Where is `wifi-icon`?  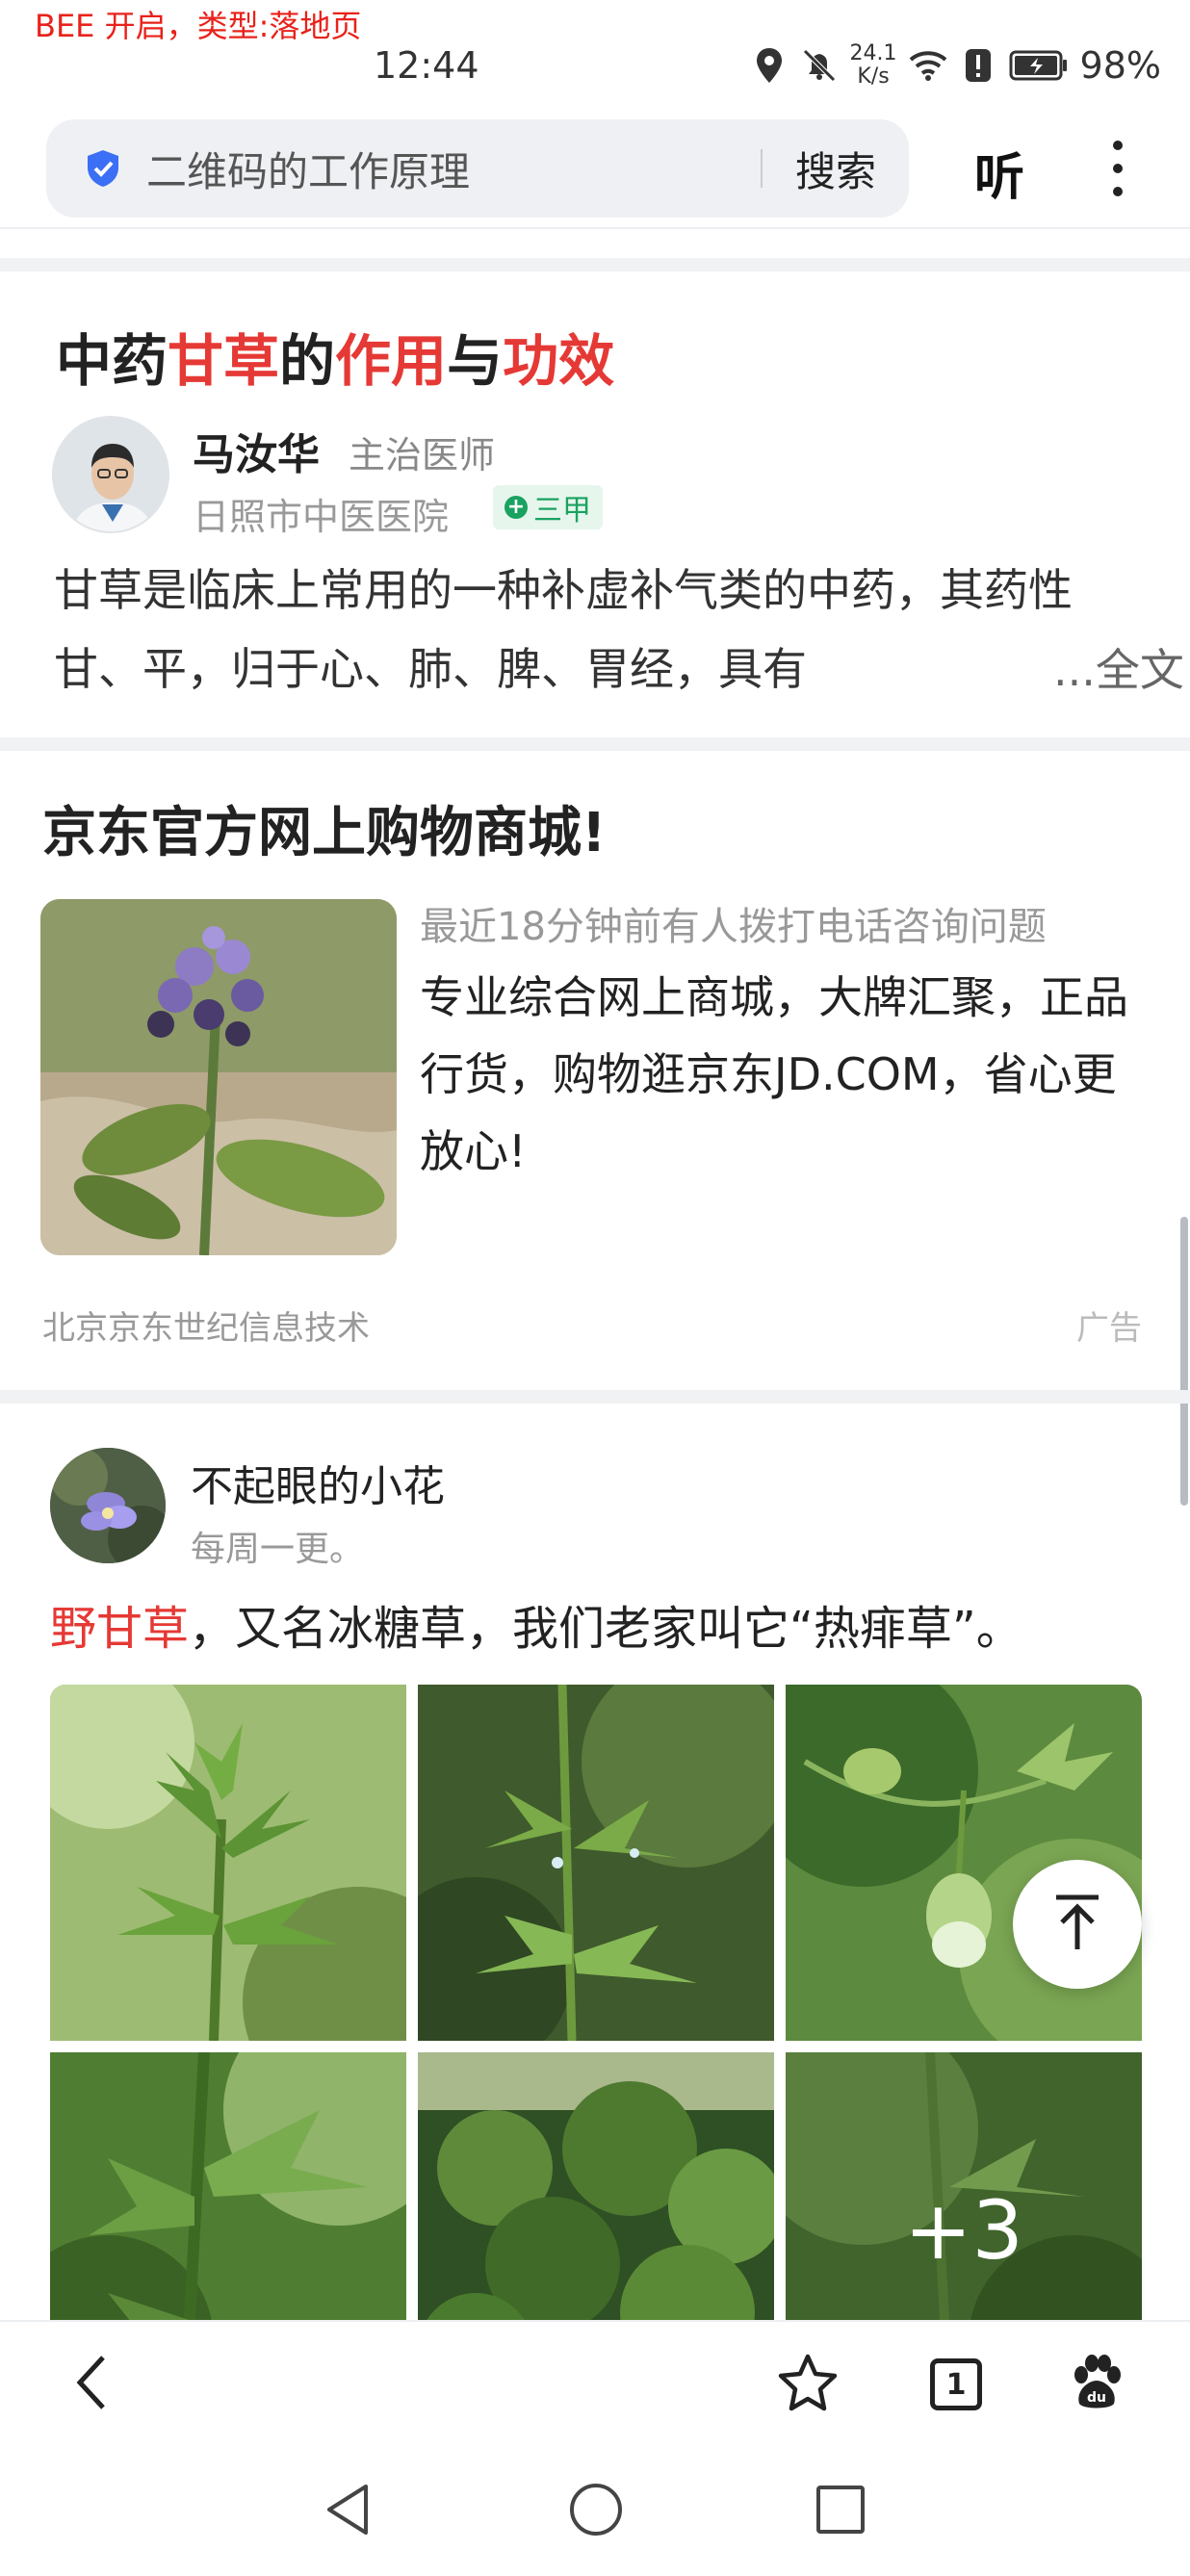 wifi-icon is located at coordinates (928, 65).